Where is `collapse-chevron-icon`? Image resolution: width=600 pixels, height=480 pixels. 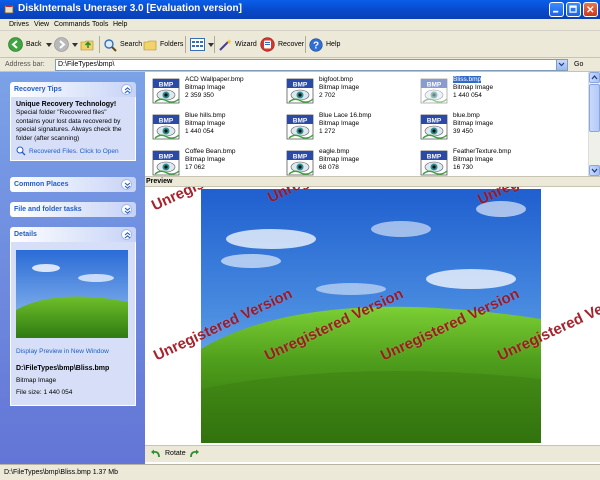 collapse-chevron-icon is located at coordinates (127, 90).